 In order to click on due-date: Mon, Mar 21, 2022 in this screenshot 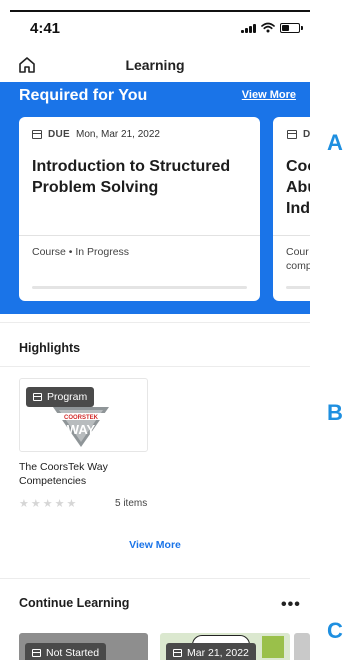, I will do `click(118, 134)`.